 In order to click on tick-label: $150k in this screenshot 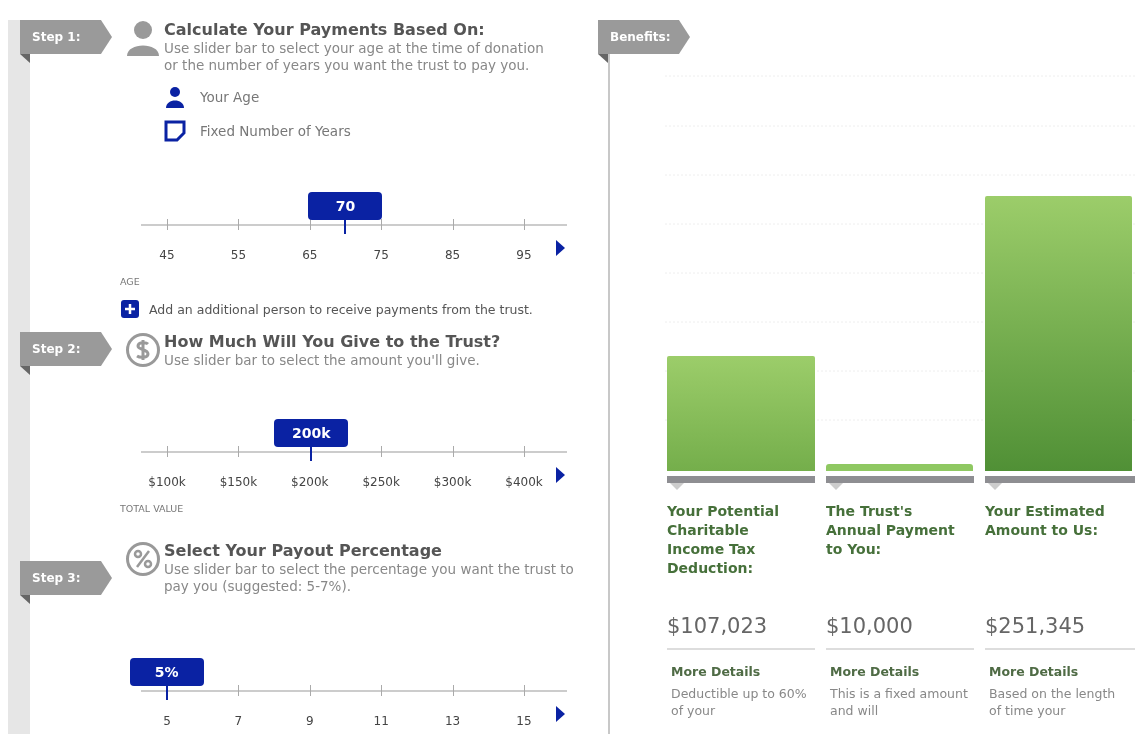, I will do `click(238, 482)`.